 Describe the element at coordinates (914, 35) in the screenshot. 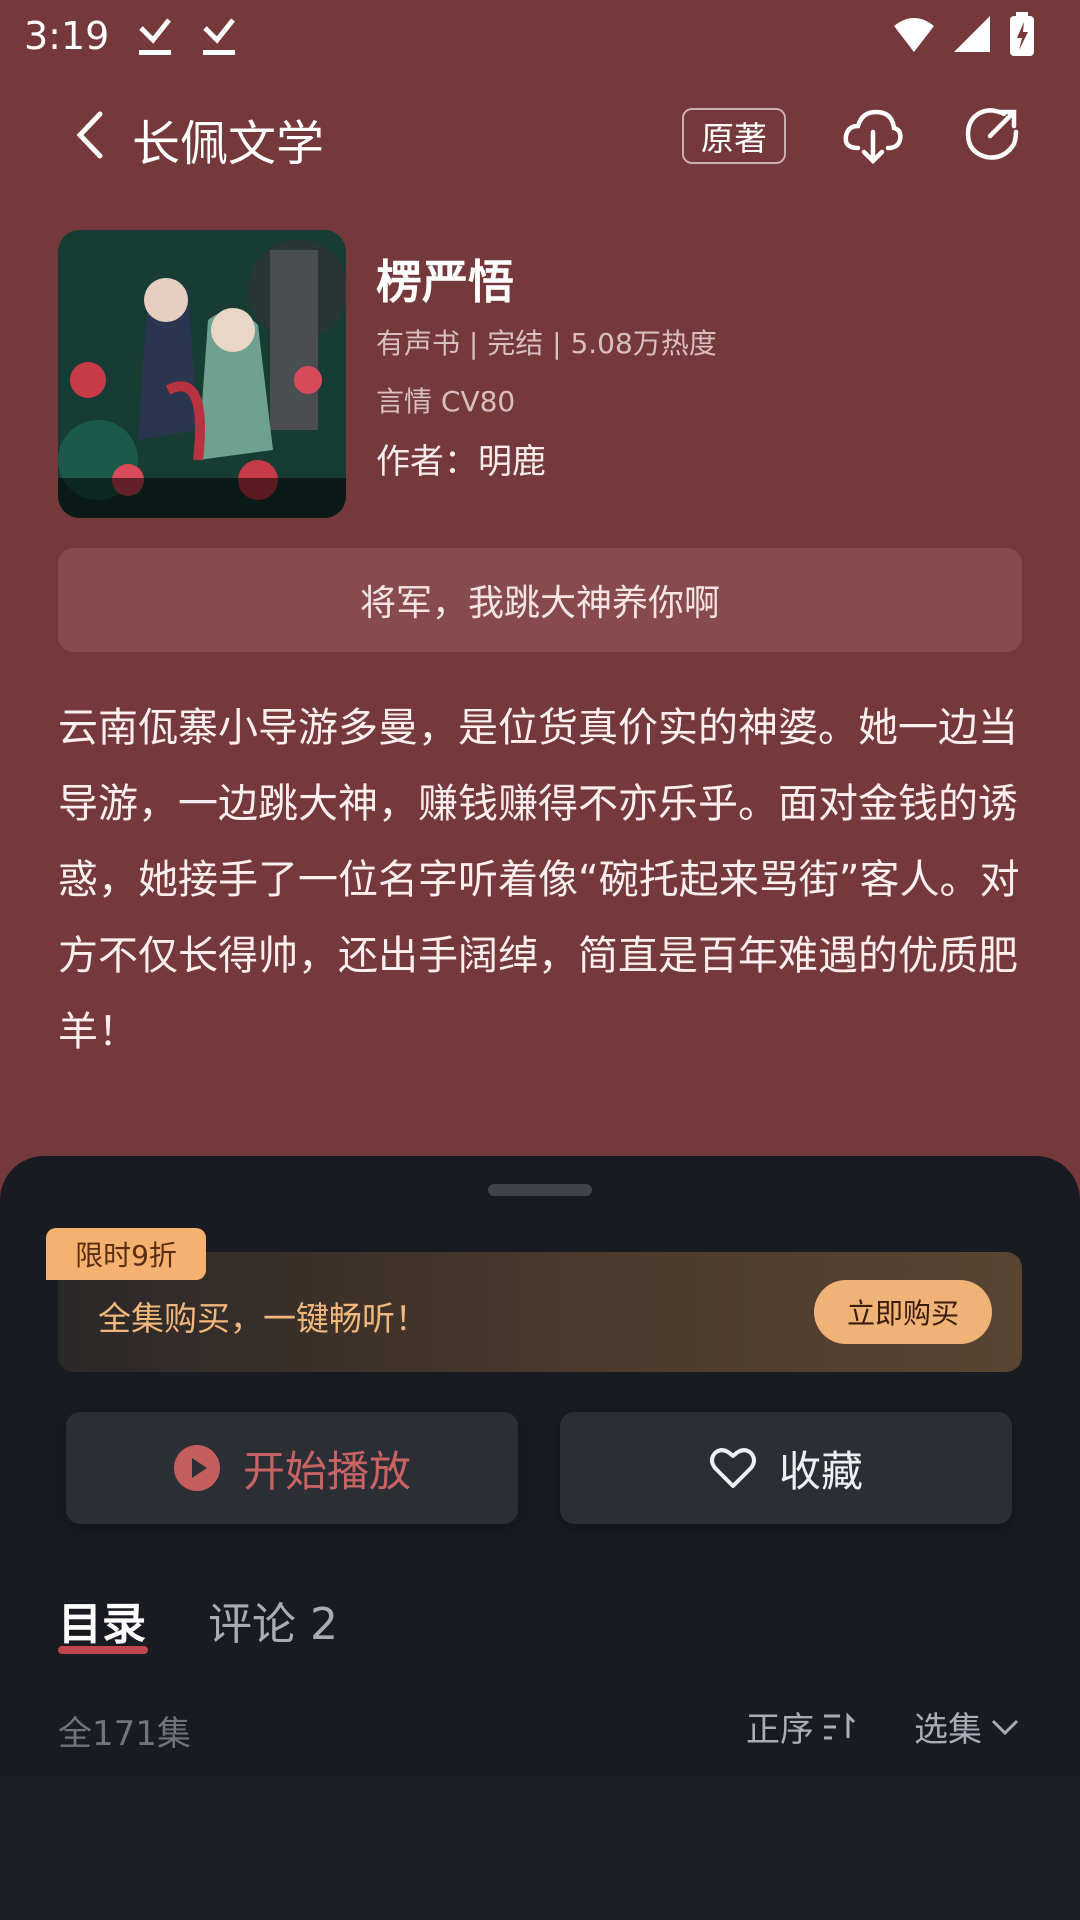

I see `wifi-icon` at that location.